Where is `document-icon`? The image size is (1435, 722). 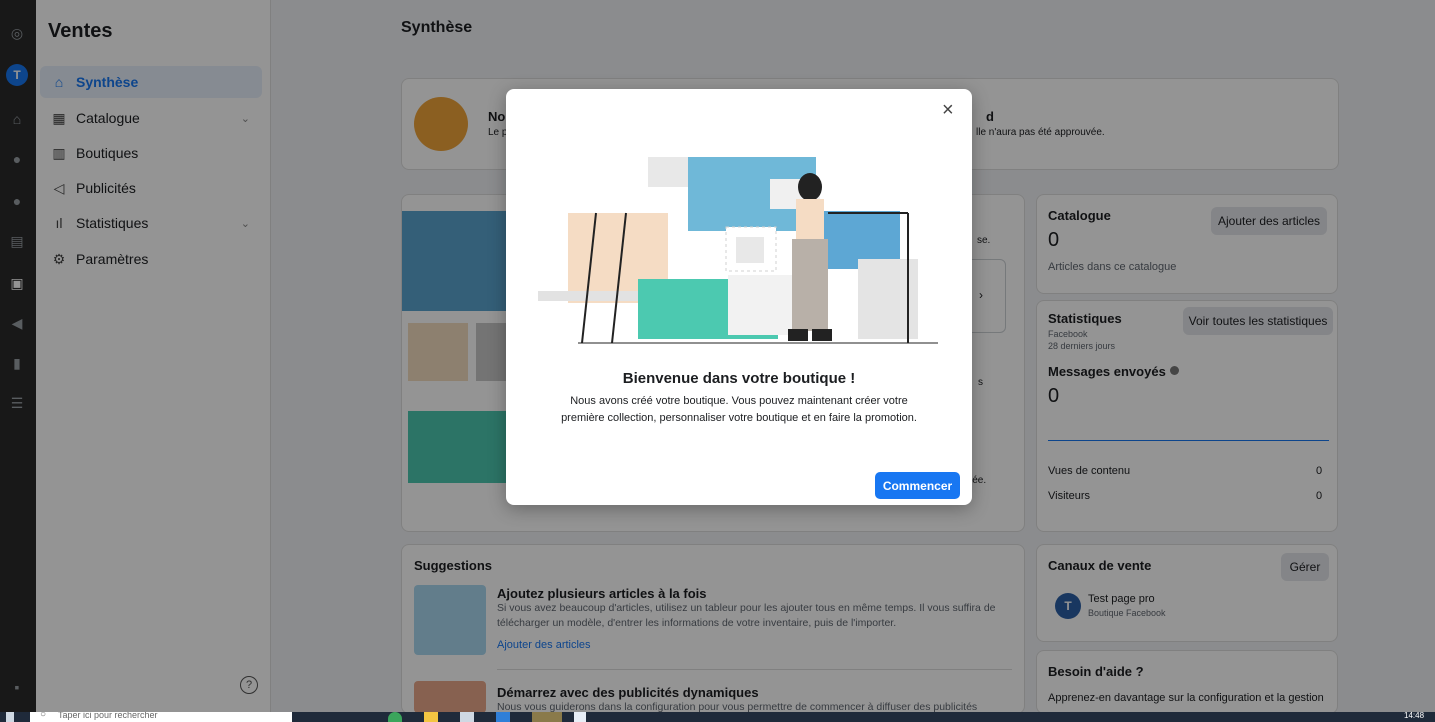
document-icon is located at coordinates (580, 717).